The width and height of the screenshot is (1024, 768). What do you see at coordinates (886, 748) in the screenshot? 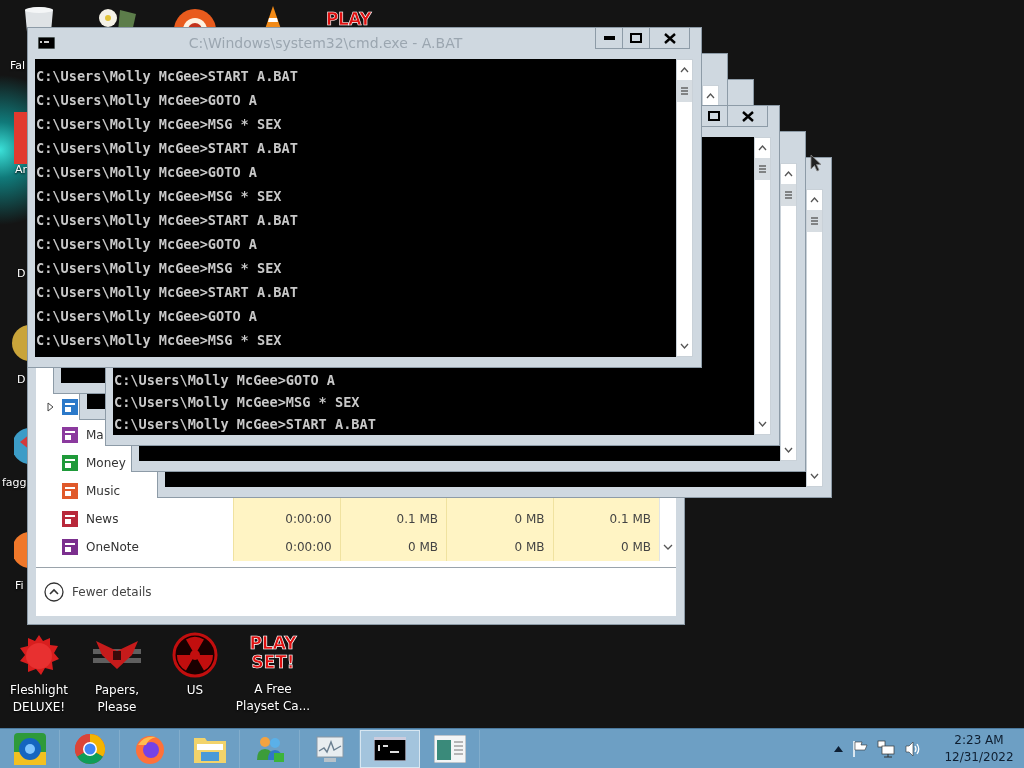
I see `network-icon` at bounding box center [886, 748].